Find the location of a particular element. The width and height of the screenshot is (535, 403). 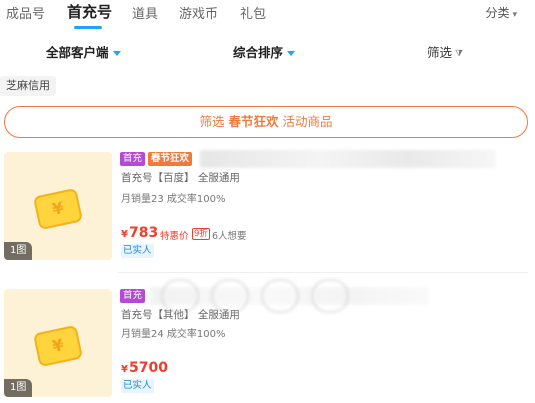

product-sales: 月销量23 成交率100% is located at coordinates (173, 199).